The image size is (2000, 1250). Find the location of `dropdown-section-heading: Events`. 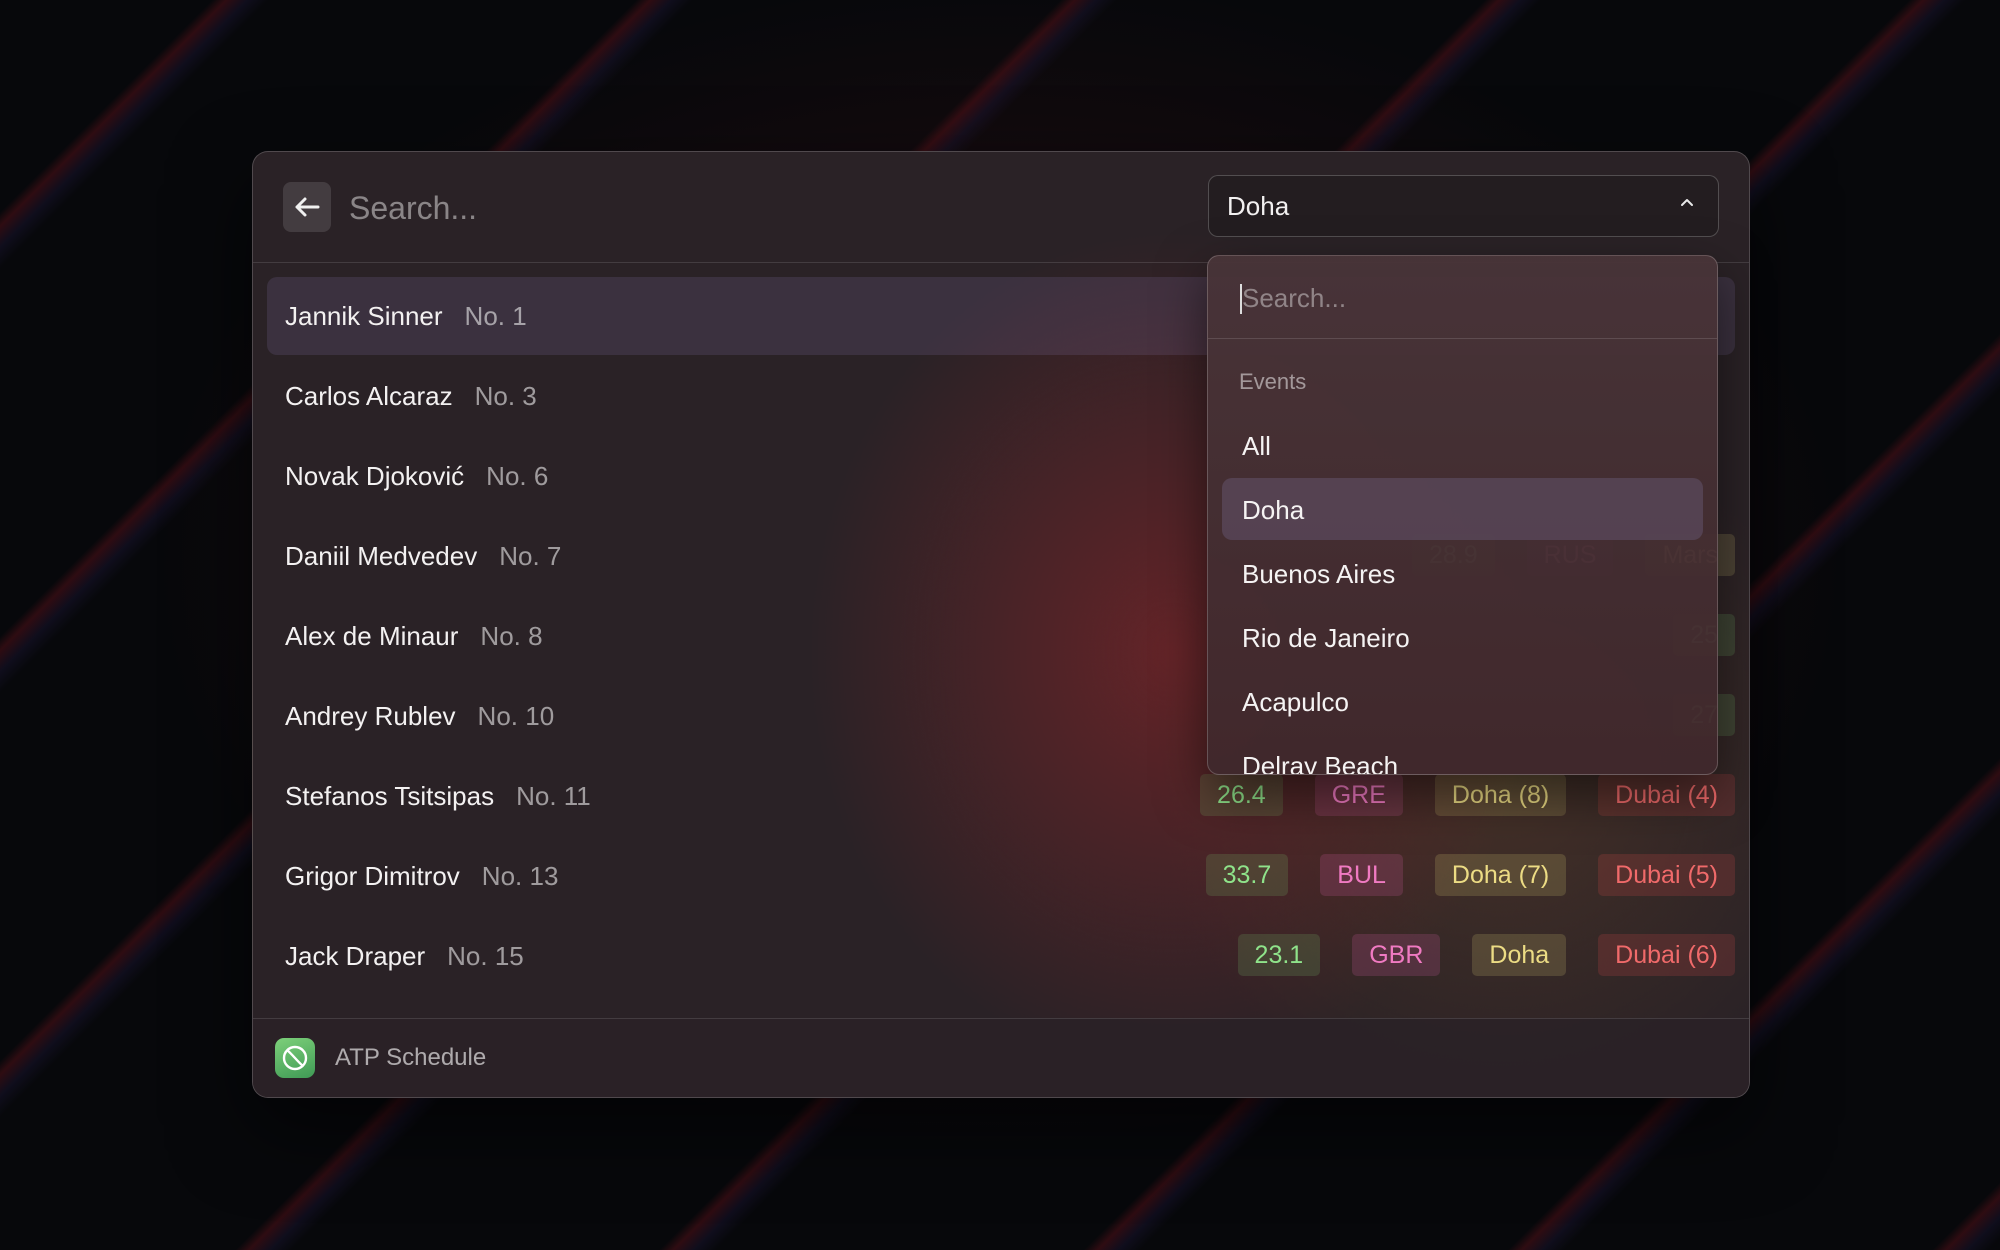

dropdown-section-heading: Events is located at coordinates (1273, 381).